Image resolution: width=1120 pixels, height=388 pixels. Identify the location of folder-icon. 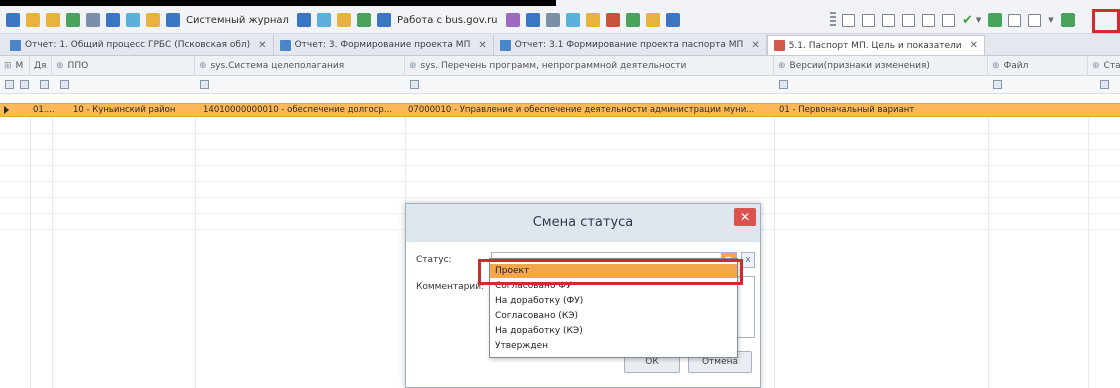
(153, 20).